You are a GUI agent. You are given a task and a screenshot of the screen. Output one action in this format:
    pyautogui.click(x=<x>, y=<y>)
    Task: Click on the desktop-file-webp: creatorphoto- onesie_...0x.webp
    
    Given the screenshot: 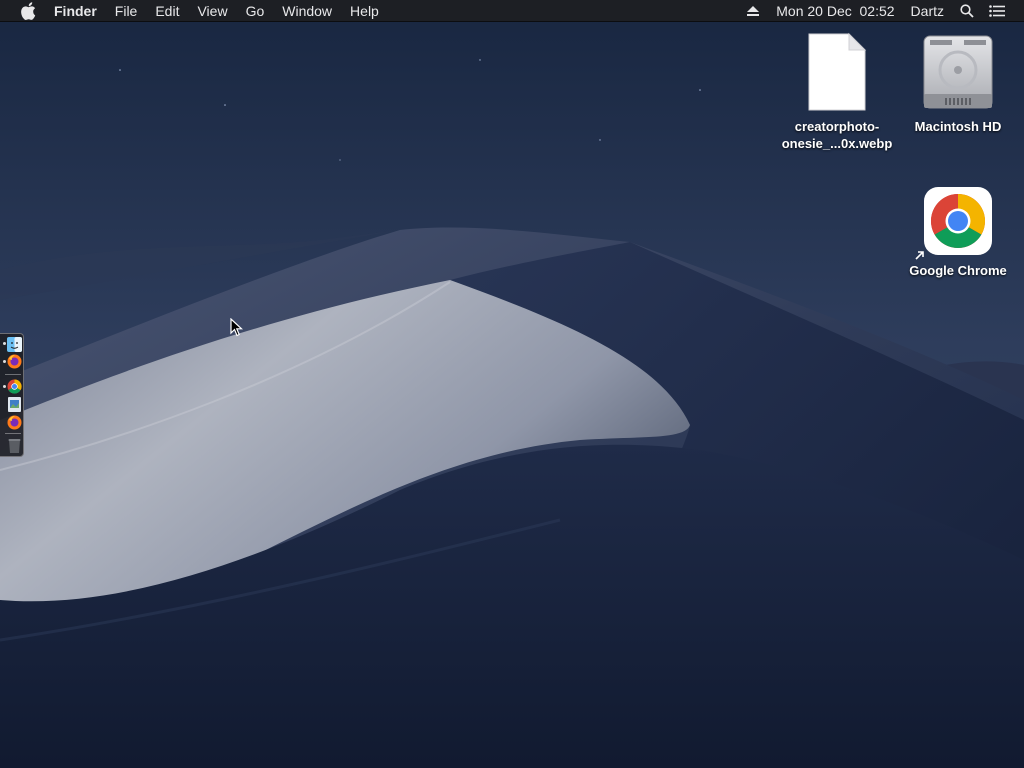 What is the action you would take?
    pyautogui.click(x=837, y=92)
    